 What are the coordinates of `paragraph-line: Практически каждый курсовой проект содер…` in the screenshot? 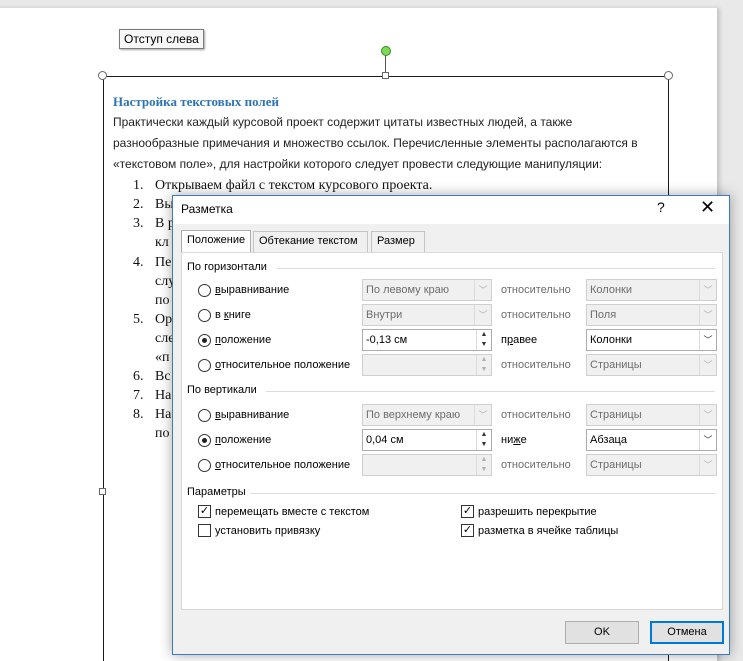 It's located at (343, 122).